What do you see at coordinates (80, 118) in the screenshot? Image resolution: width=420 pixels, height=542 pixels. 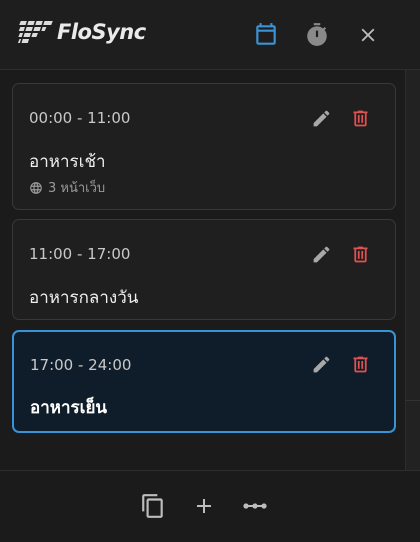 I see `schedule-time: 00:00 - 11:00` at bounding box center [80, 118].